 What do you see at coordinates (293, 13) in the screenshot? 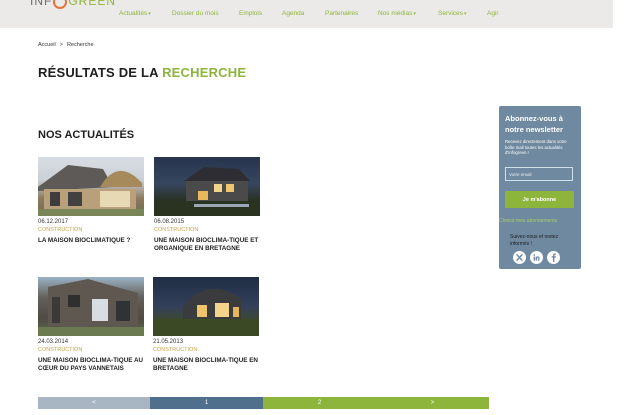
I see `nav-item-agenda: Agenda` at bounding box center [293, 13].